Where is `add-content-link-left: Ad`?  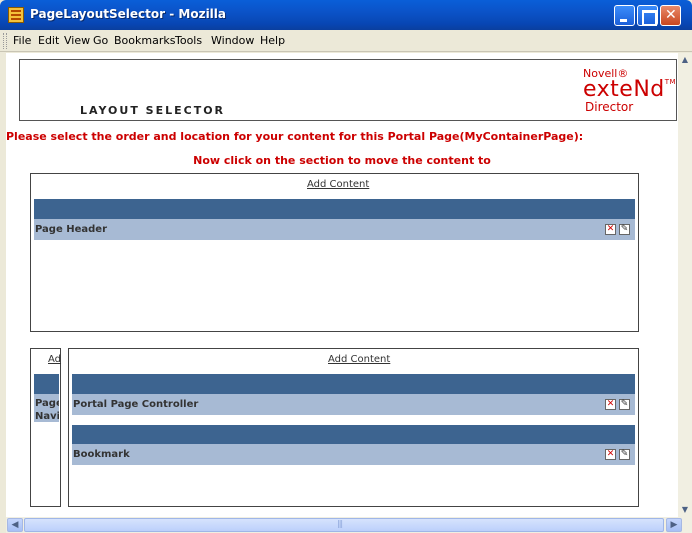 add-content-link-left: Ad is located at coordinates (54, 359).